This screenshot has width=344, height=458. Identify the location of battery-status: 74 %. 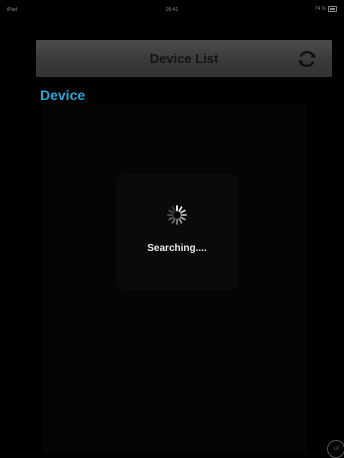
(326, 9).